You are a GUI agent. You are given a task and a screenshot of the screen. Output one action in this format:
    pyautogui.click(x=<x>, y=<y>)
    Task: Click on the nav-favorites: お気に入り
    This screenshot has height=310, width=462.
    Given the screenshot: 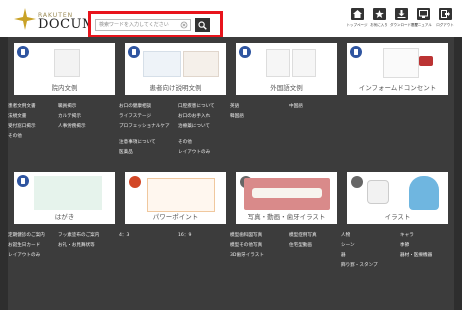 What is the action you would take?
    pyautogui.click(x=379, y=21)
    